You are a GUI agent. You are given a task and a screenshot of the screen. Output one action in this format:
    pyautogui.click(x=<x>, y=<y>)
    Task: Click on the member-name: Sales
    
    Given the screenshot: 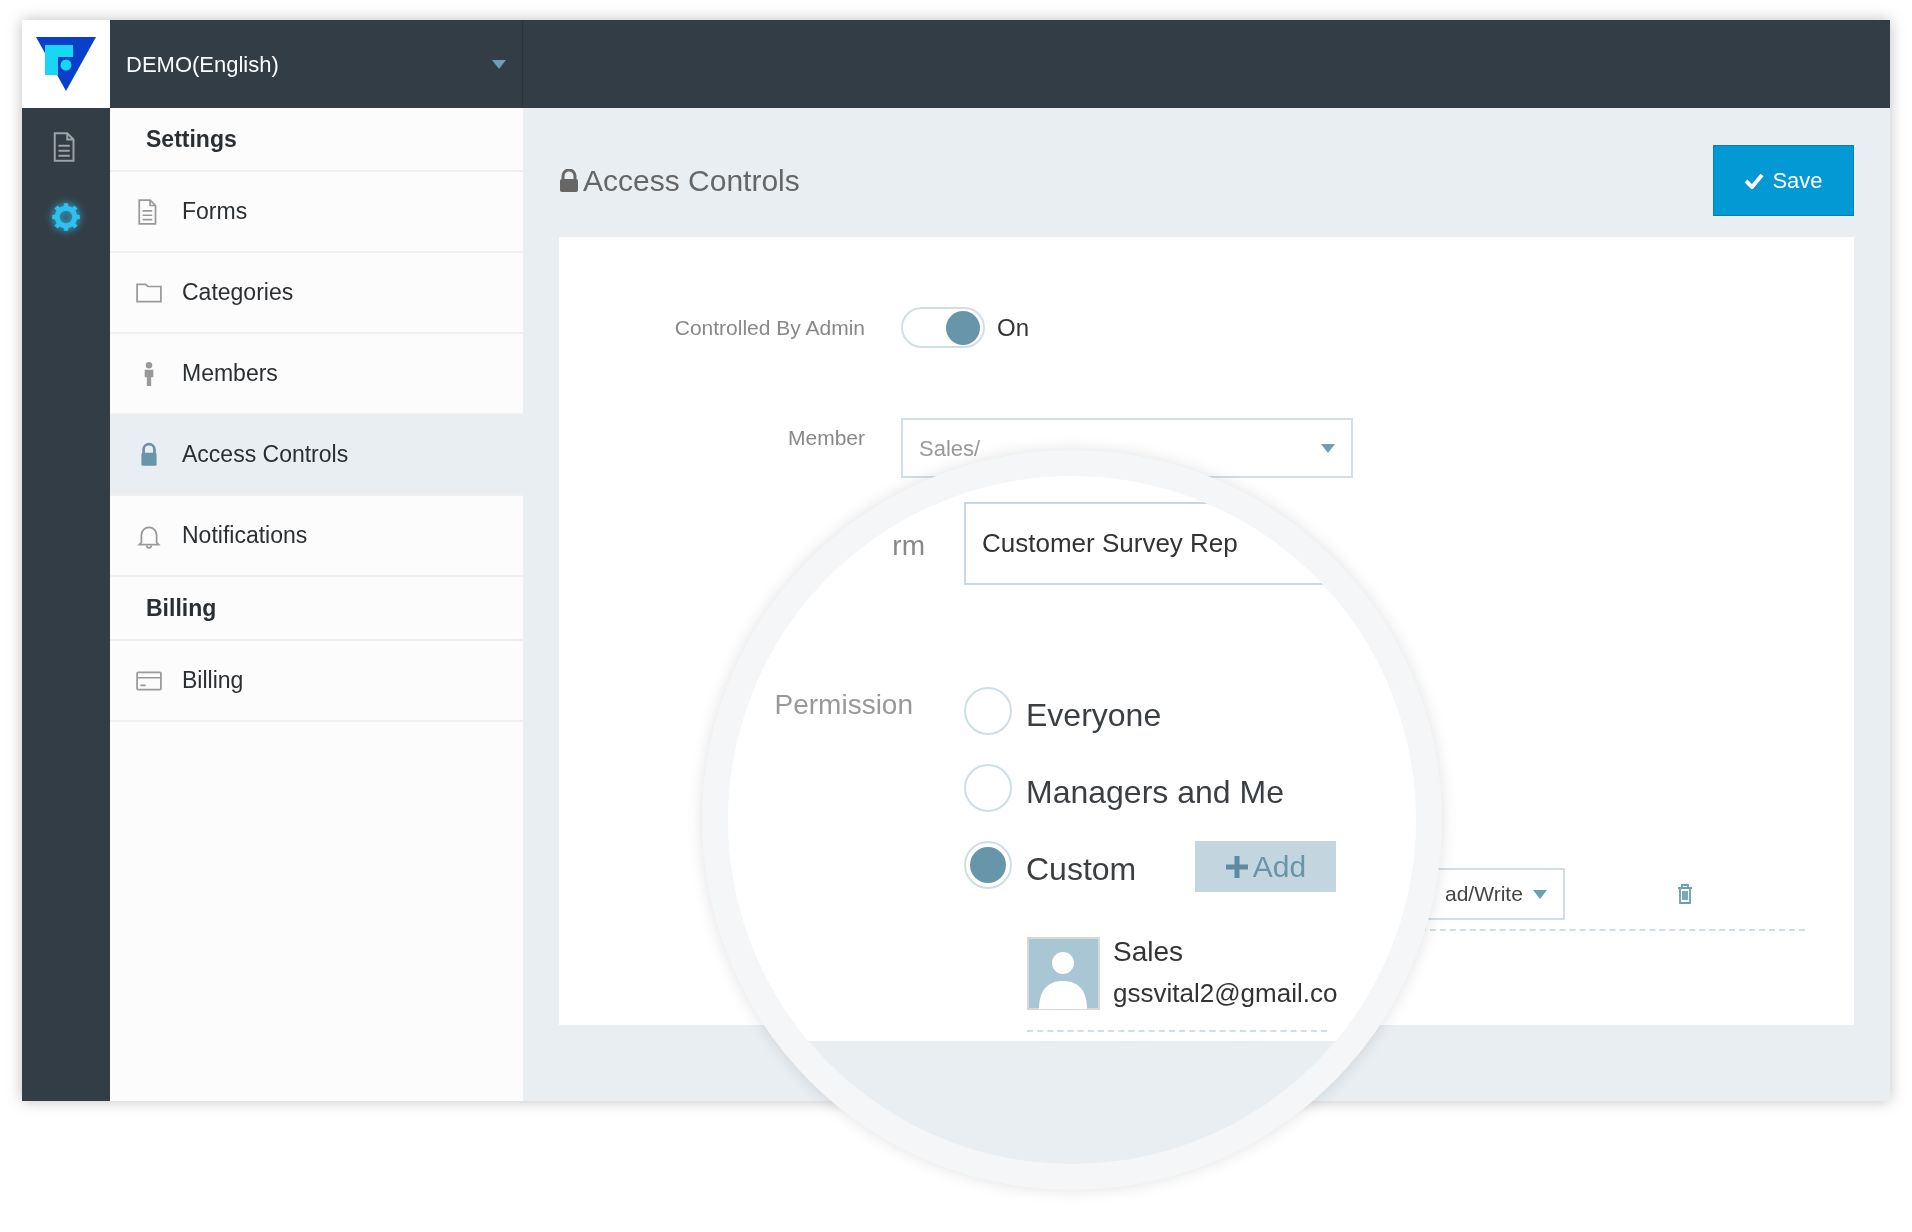 What is the action you would take?
    pyautogui.click(x=1148, y=952)
    